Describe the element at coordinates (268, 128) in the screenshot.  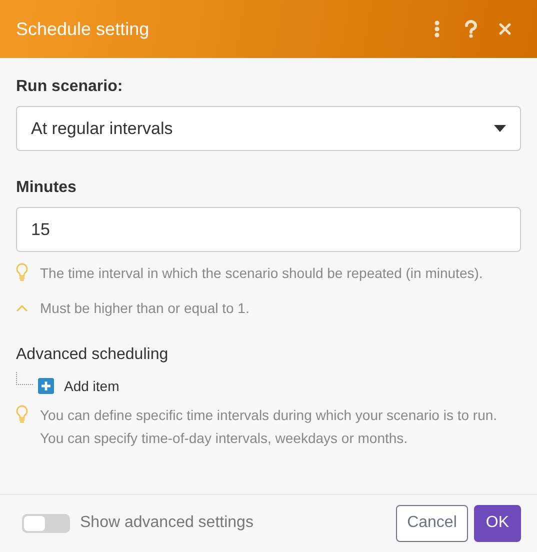
I see `dropdown-field: At regular intervals` at that location.